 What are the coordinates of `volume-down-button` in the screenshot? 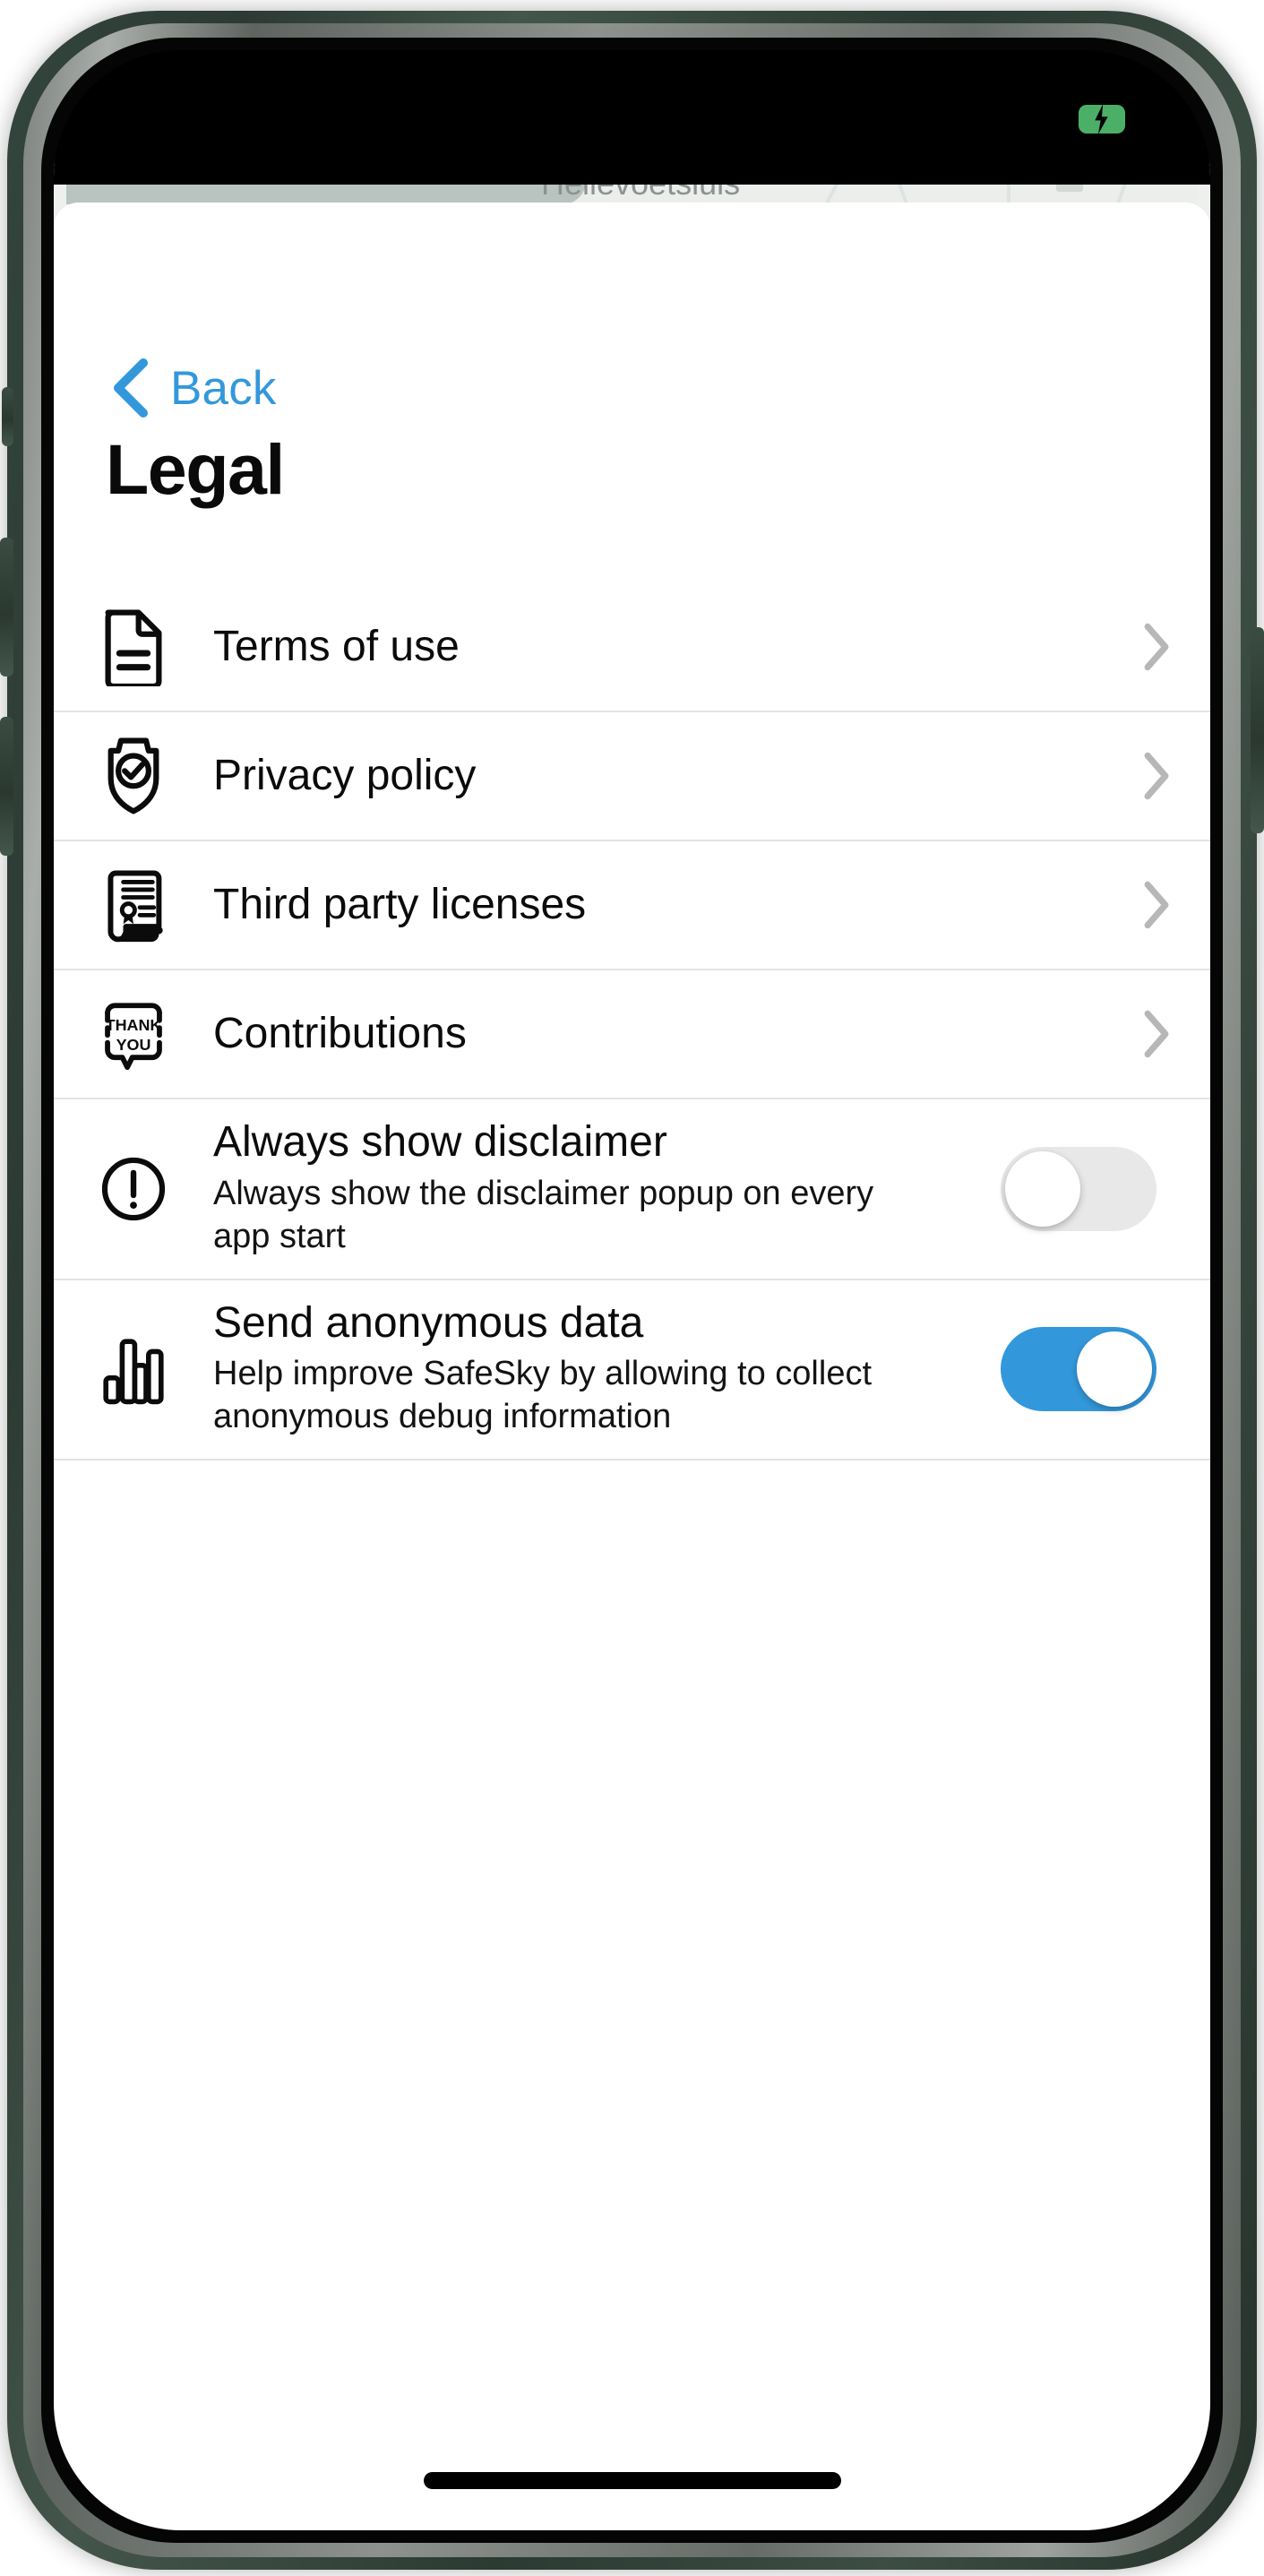 It's located at (7, 786).